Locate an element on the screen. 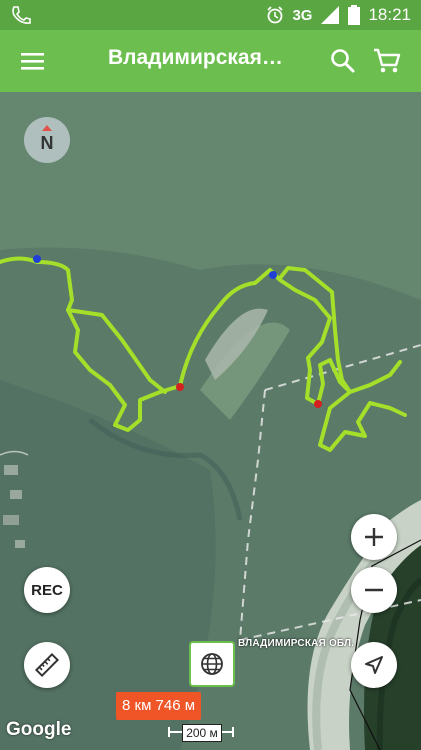 Image resolution: width=421 pixels, height=750 pixels. signal-icon is located at coordinates (330, 15).